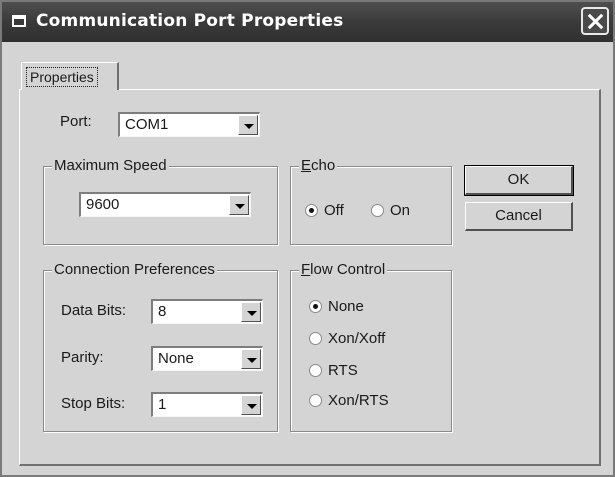 The height and width of the screenshot is (477, 615). Describe the element at coordinates (323, 165) in the screenshot. I see `echo-title-rest: cho` at that location.